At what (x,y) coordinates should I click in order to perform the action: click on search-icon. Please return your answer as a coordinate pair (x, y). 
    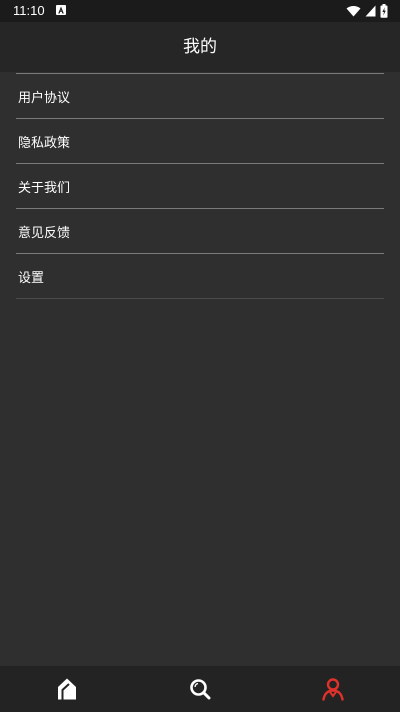
    Looking at the image, I should click on (200, 689).